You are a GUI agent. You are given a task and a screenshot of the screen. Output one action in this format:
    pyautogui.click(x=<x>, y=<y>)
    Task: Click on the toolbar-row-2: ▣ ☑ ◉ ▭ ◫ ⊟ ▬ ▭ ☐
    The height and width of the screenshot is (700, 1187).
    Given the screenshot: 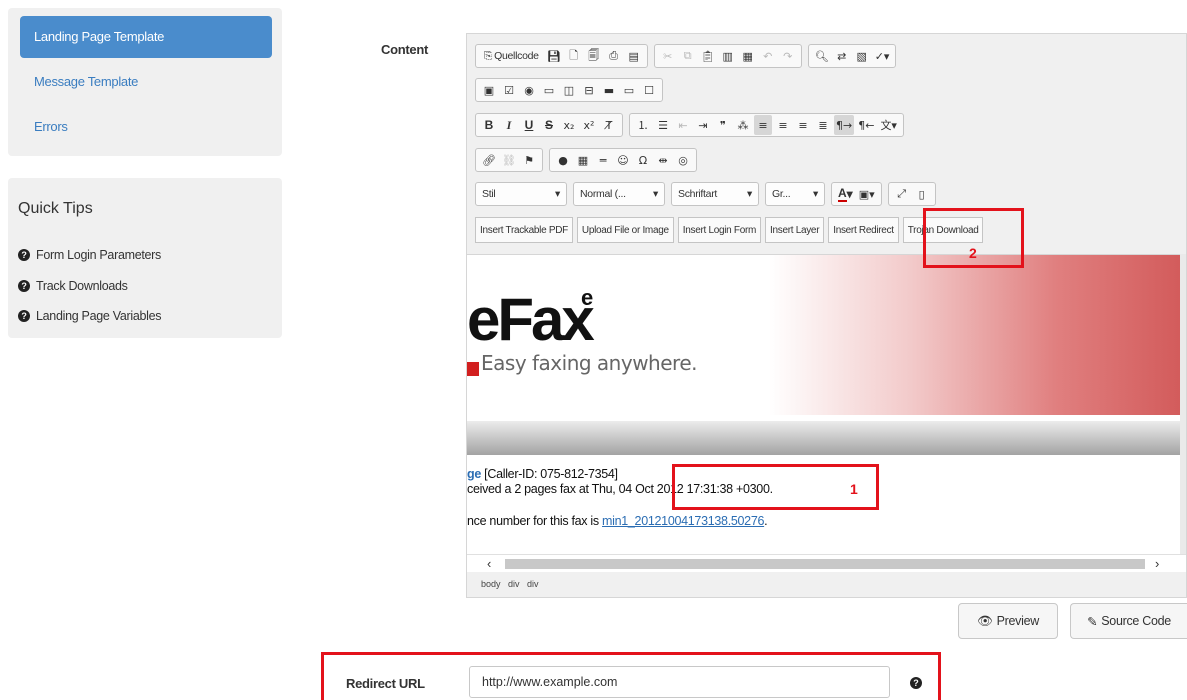 What is the action you would take?
    pyautogui.click(x=569, y=90)
    